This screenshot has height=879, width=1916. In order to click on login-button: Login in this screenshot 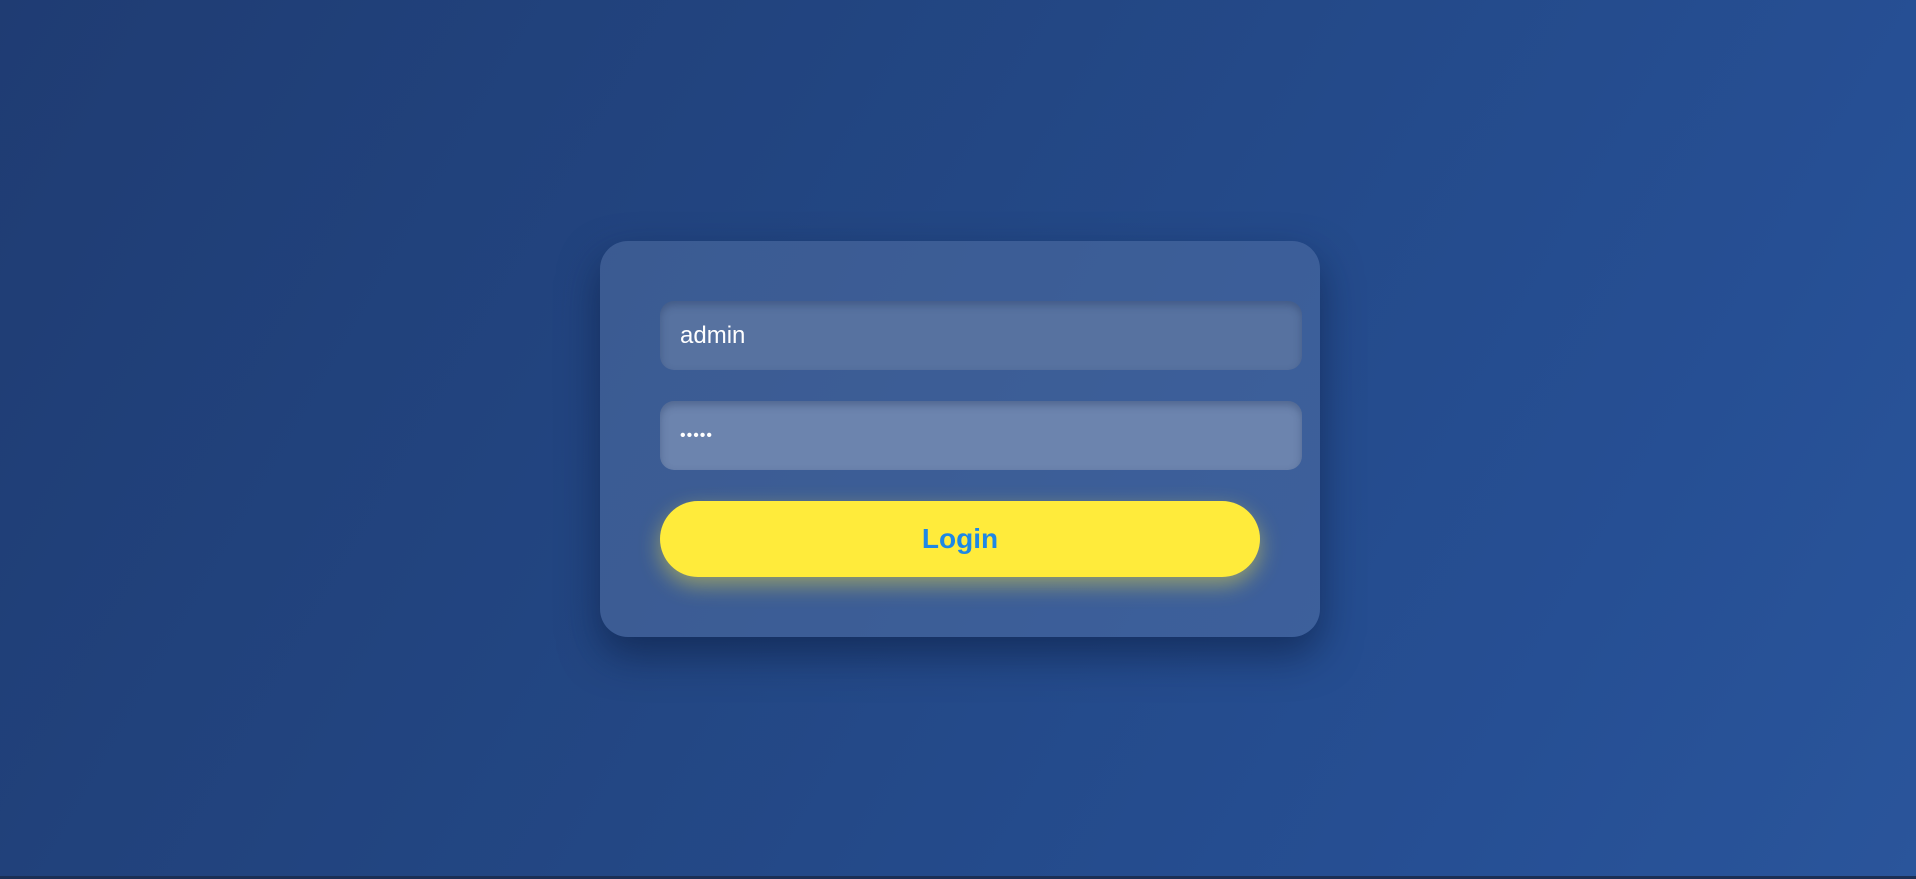, I will do `click(960, 539)`.